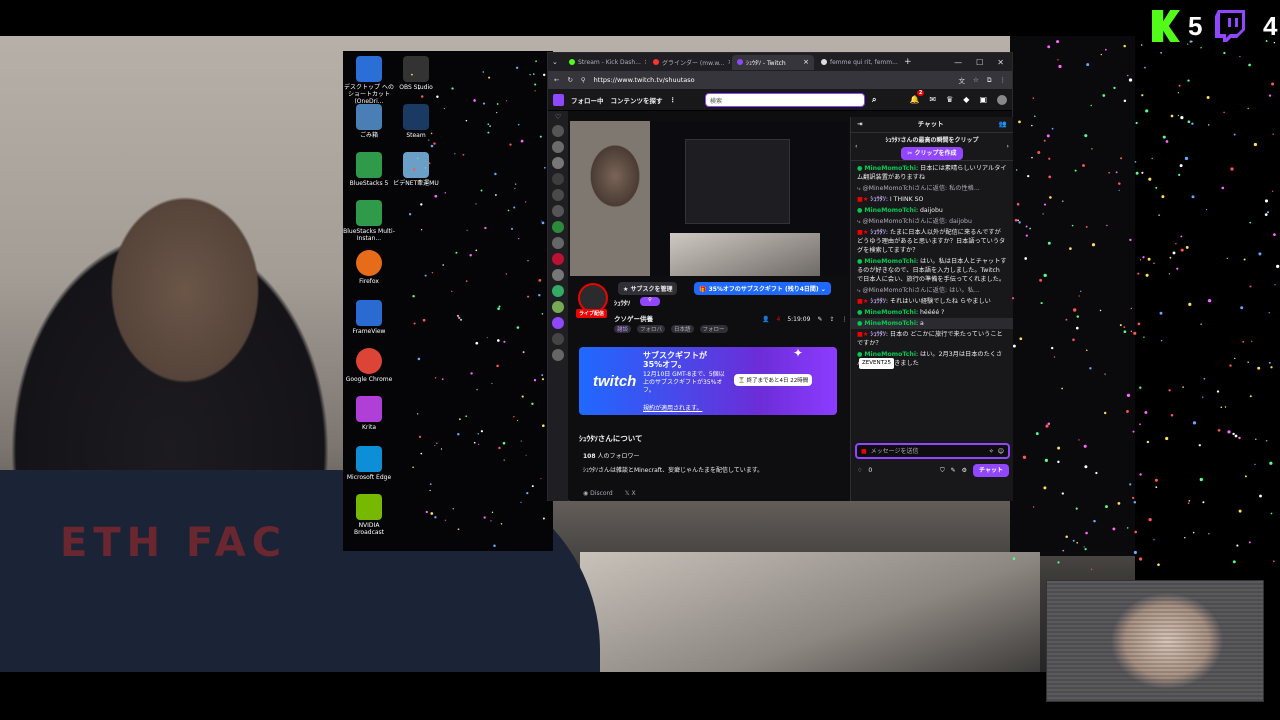 This screenshot has height=720, width=1280. I want to click on share-icon: ⇪, so click(831, 319).